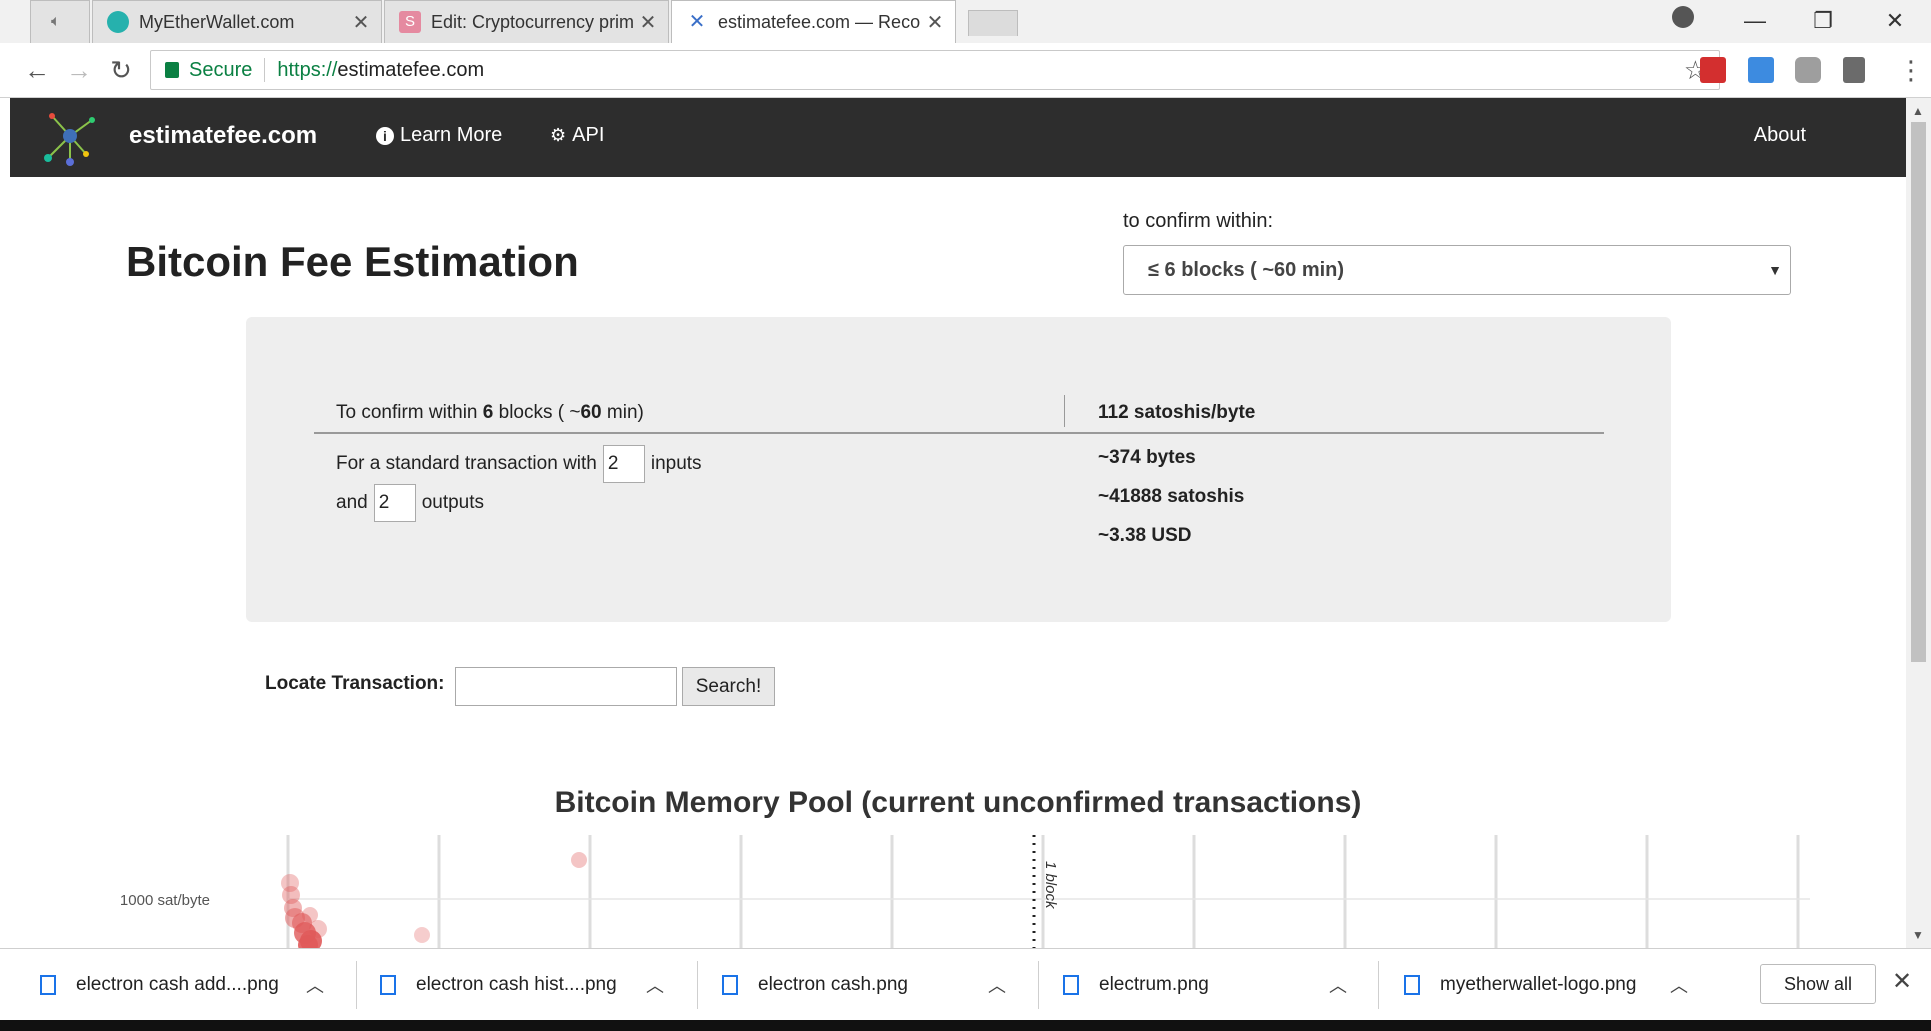 The width and height of the screenshot is (1931, 1031). I want to click on address-separator, so click(265, 70).